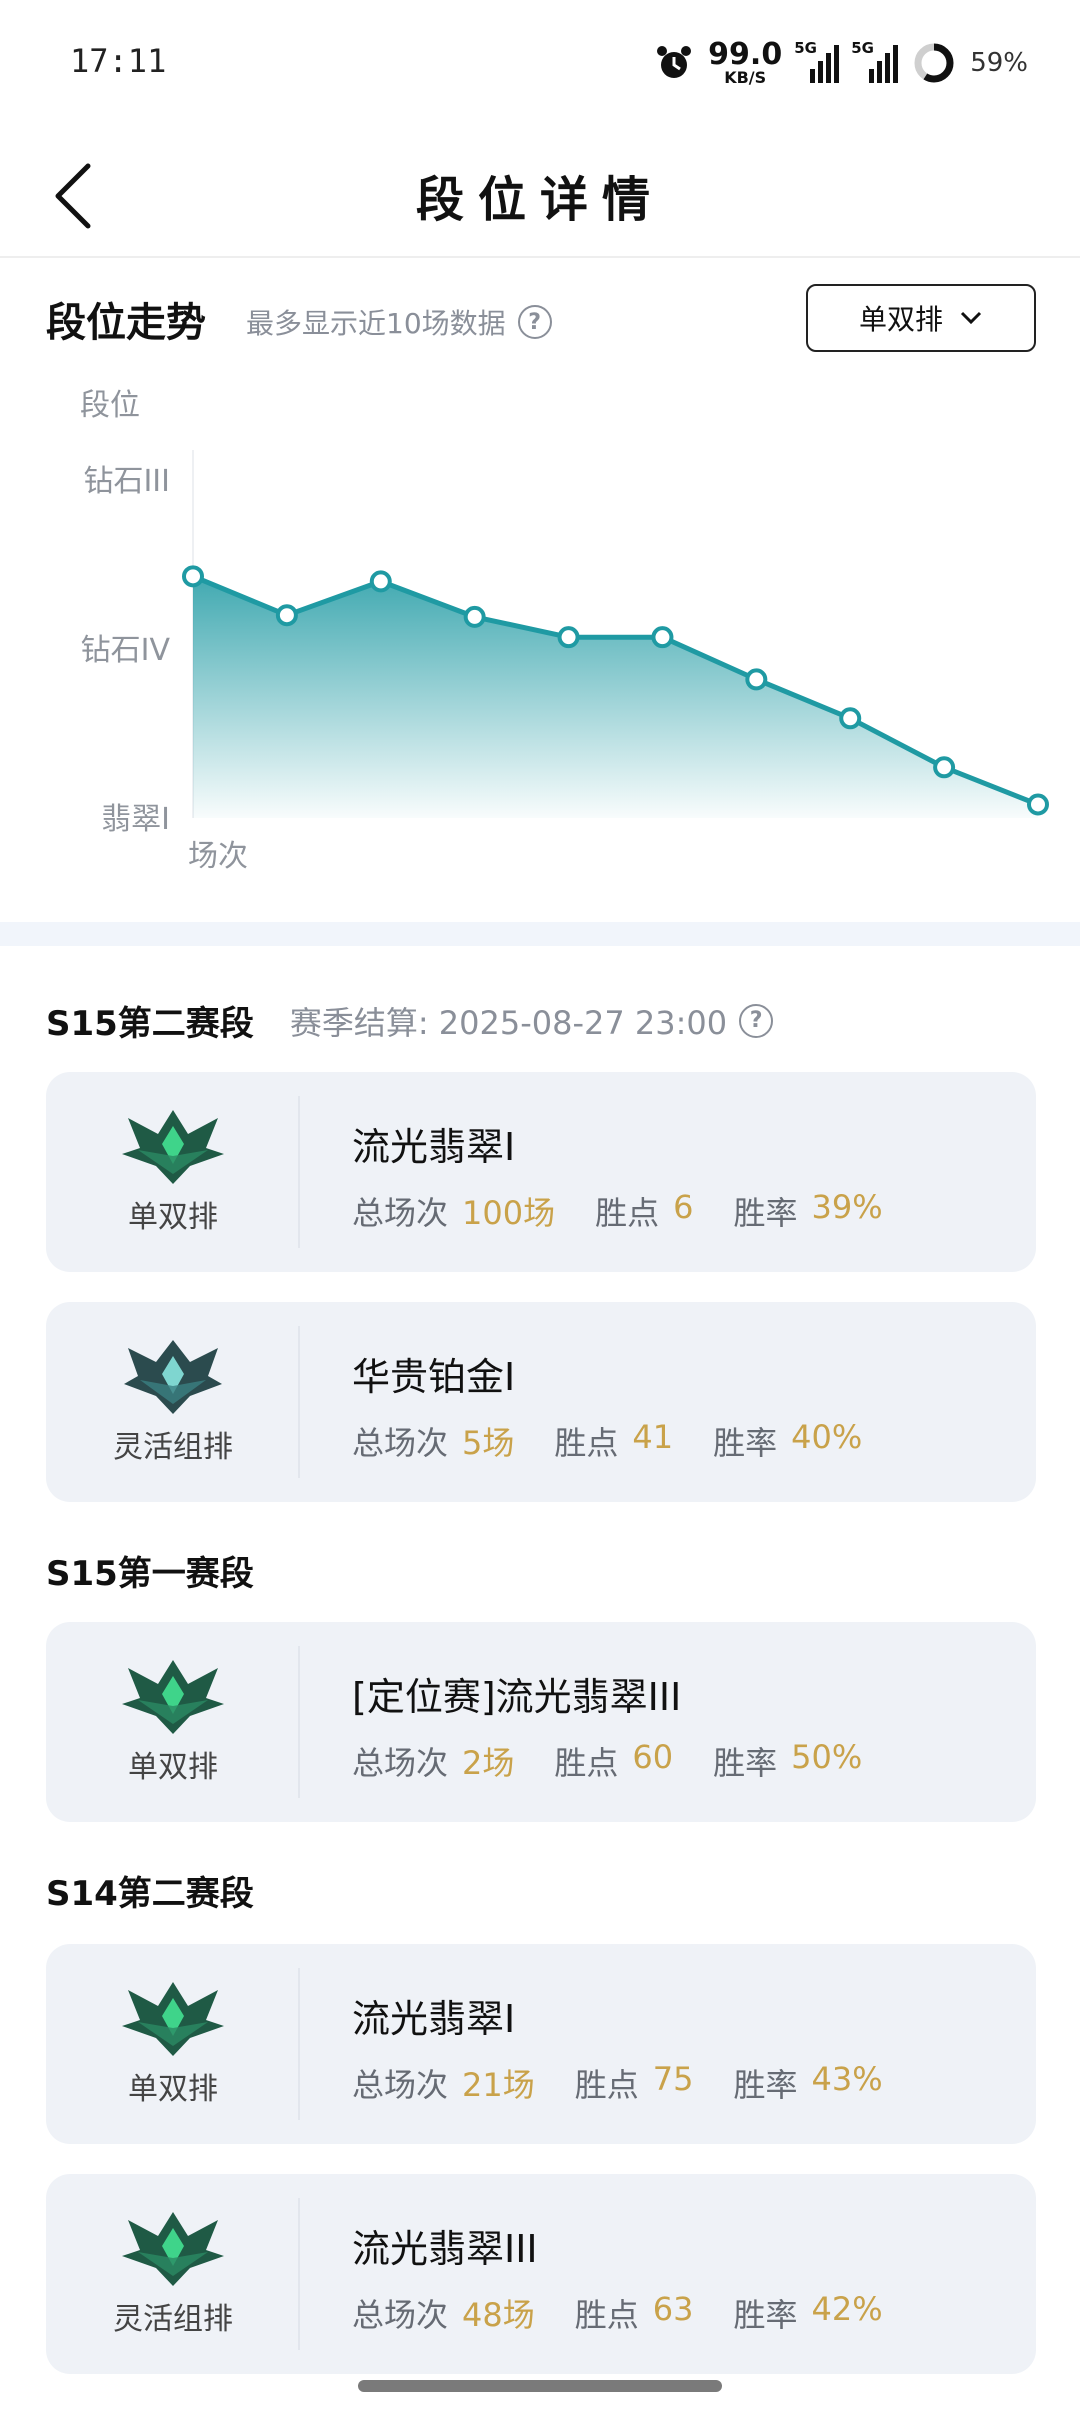  Describe the element at coordinates (841, 63) in the screenshot. I see `status-icons: 99.0 KB/S 5G 5G 59%` at that location.